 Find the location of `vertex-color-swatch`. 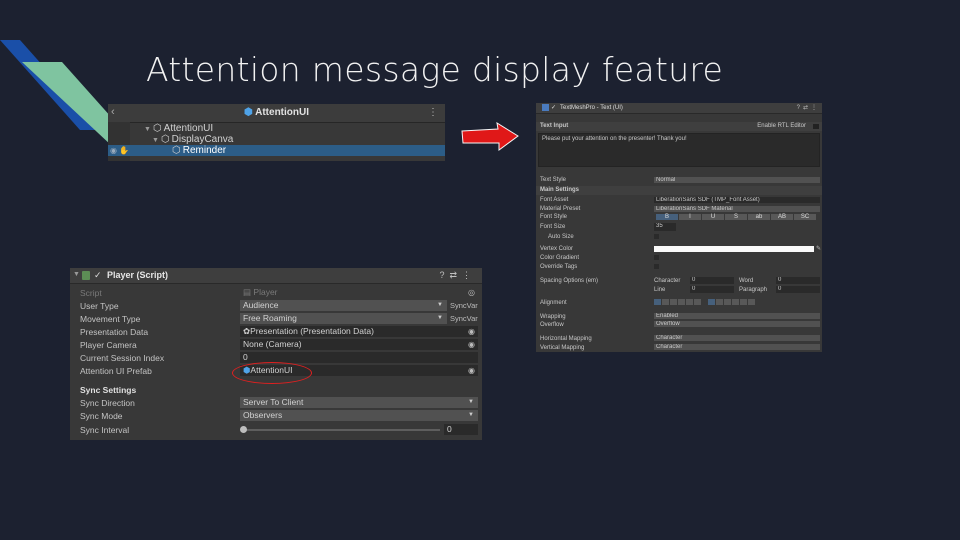

vertex-color-swatch is located at coordinates (734, 249).